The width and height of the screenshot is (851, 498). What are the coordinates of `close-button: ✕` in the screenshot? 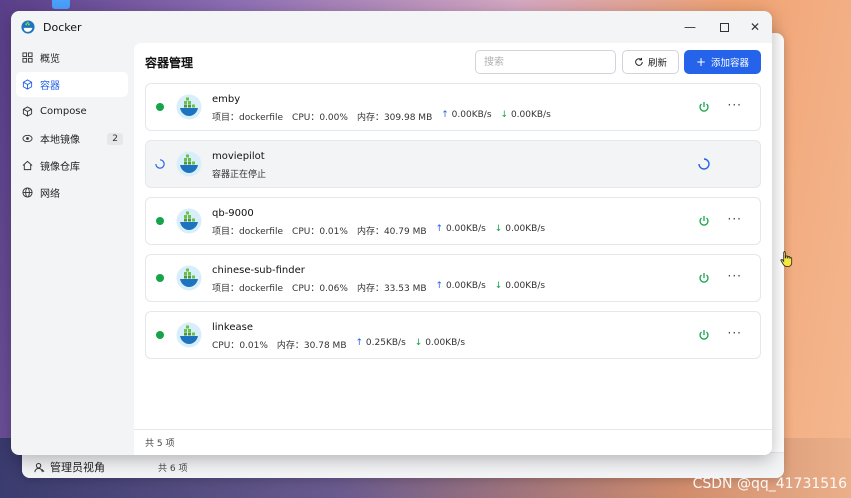 It's located at (755, 27).